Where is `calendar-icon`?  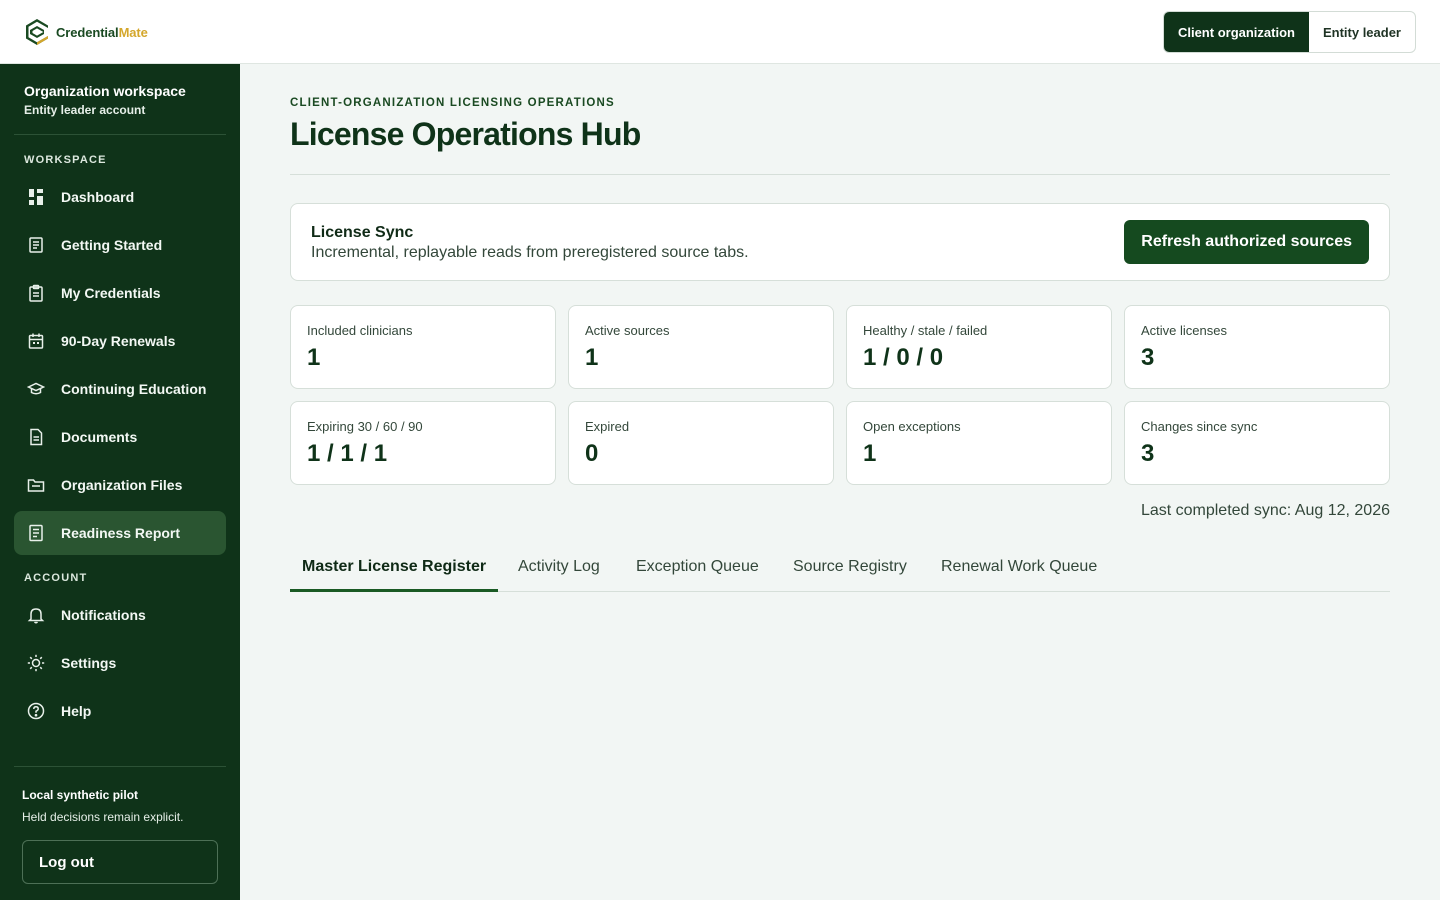
calendar-icon is located at coordinates (36, 341).